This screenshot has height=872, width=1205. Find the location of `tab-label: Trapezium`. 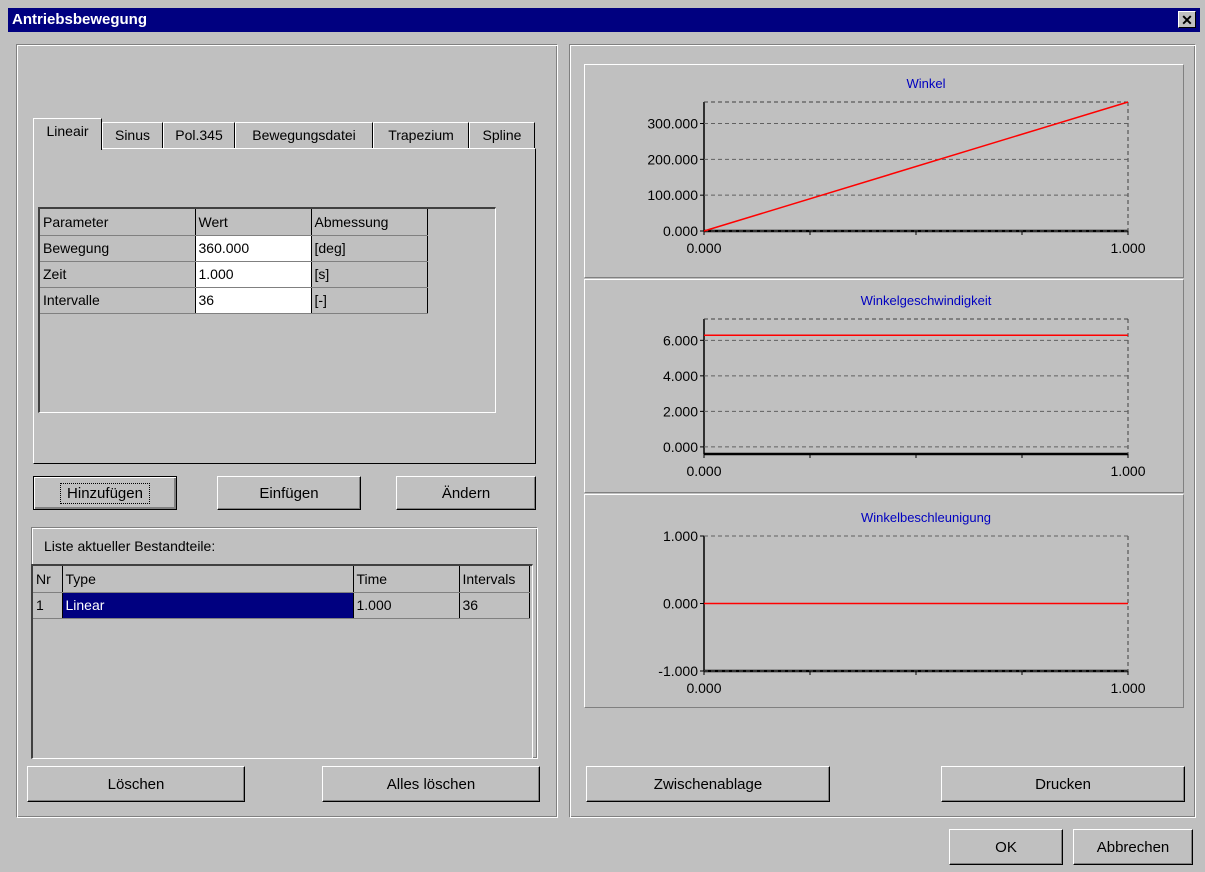

tab-label: Trapezium is located at coordinates (421, 135).